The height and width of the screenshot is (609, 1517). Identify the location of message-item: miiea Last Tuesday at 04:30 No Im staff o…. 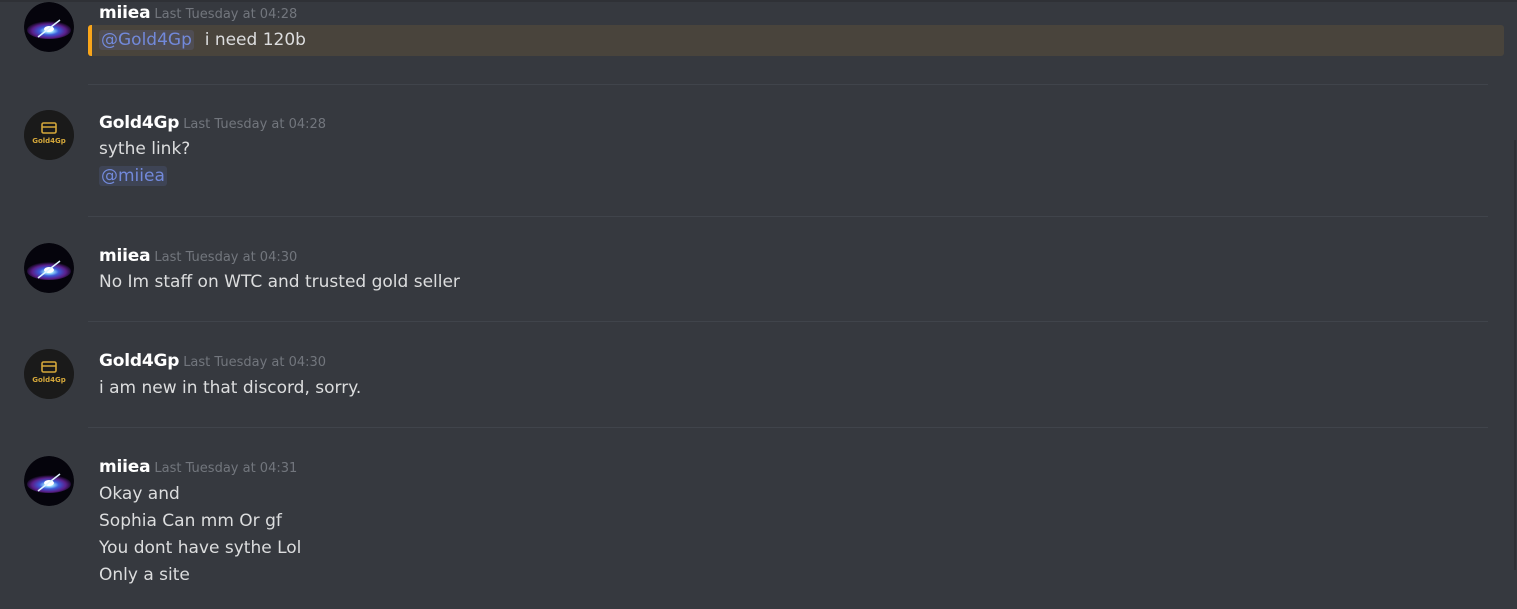
(758, 277).